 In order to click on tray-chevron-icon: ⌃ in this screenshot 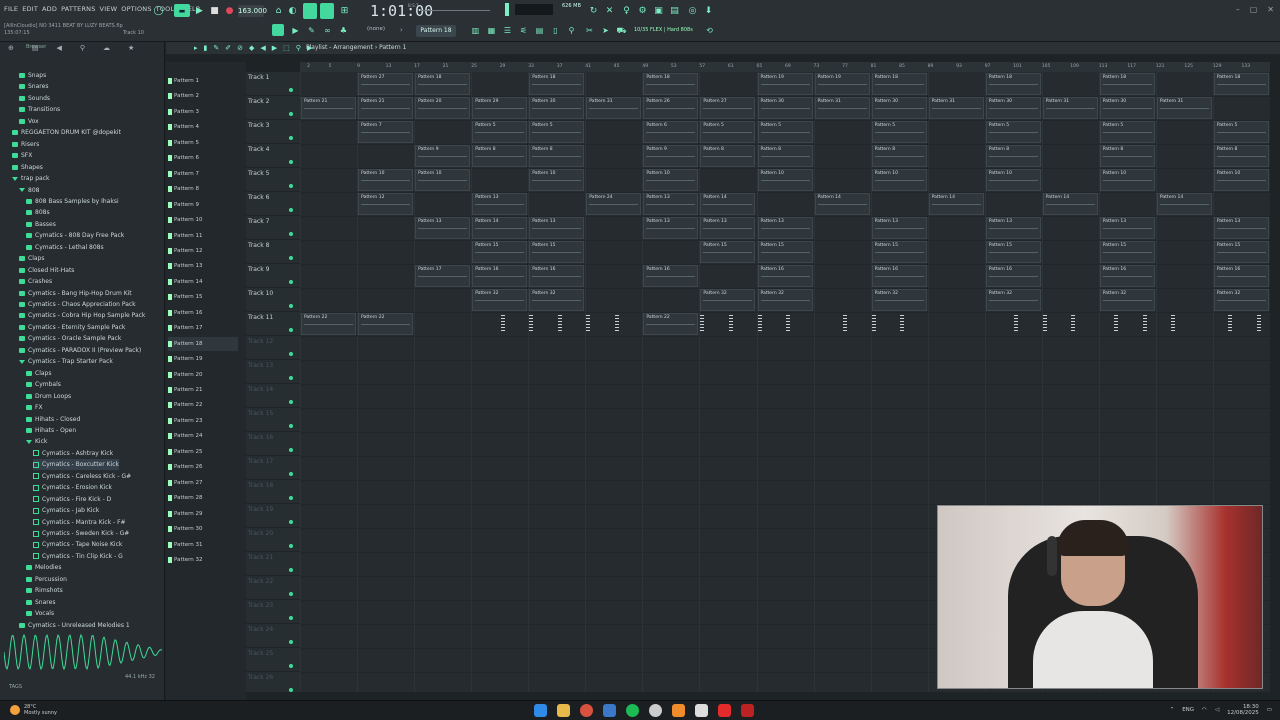, I will do `click(1172, 710)`.